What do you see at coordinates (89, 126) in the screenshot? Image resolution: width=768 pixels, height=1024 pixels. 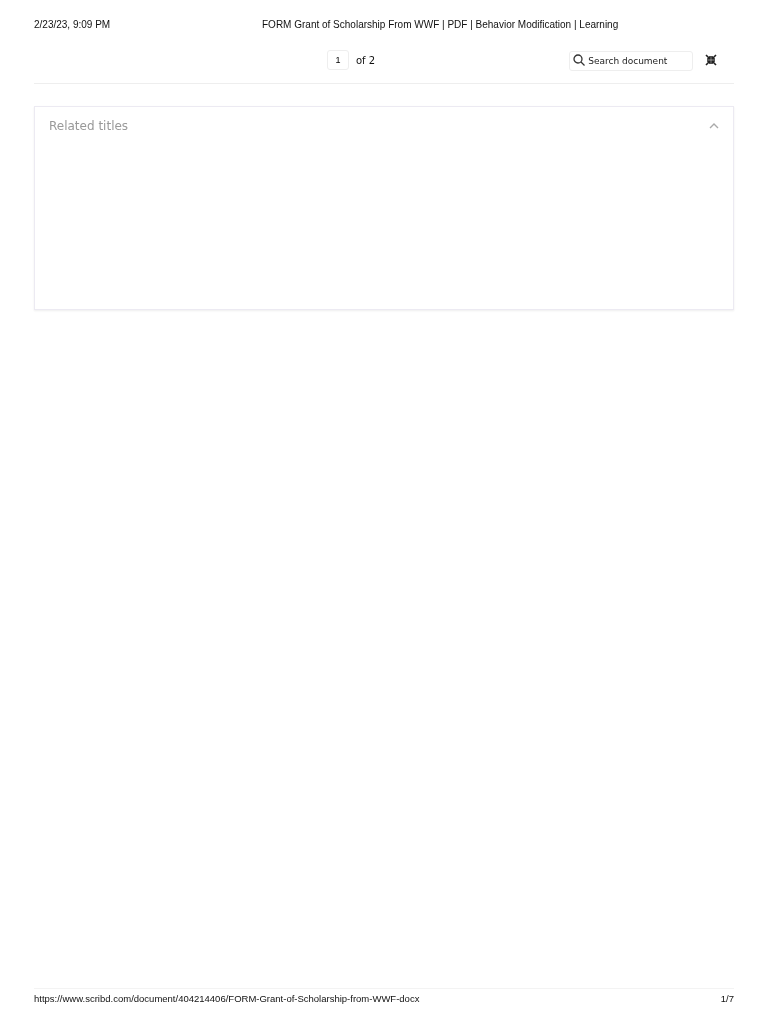 I see `panel-title: Related titles` at bounding box center [89, 126].